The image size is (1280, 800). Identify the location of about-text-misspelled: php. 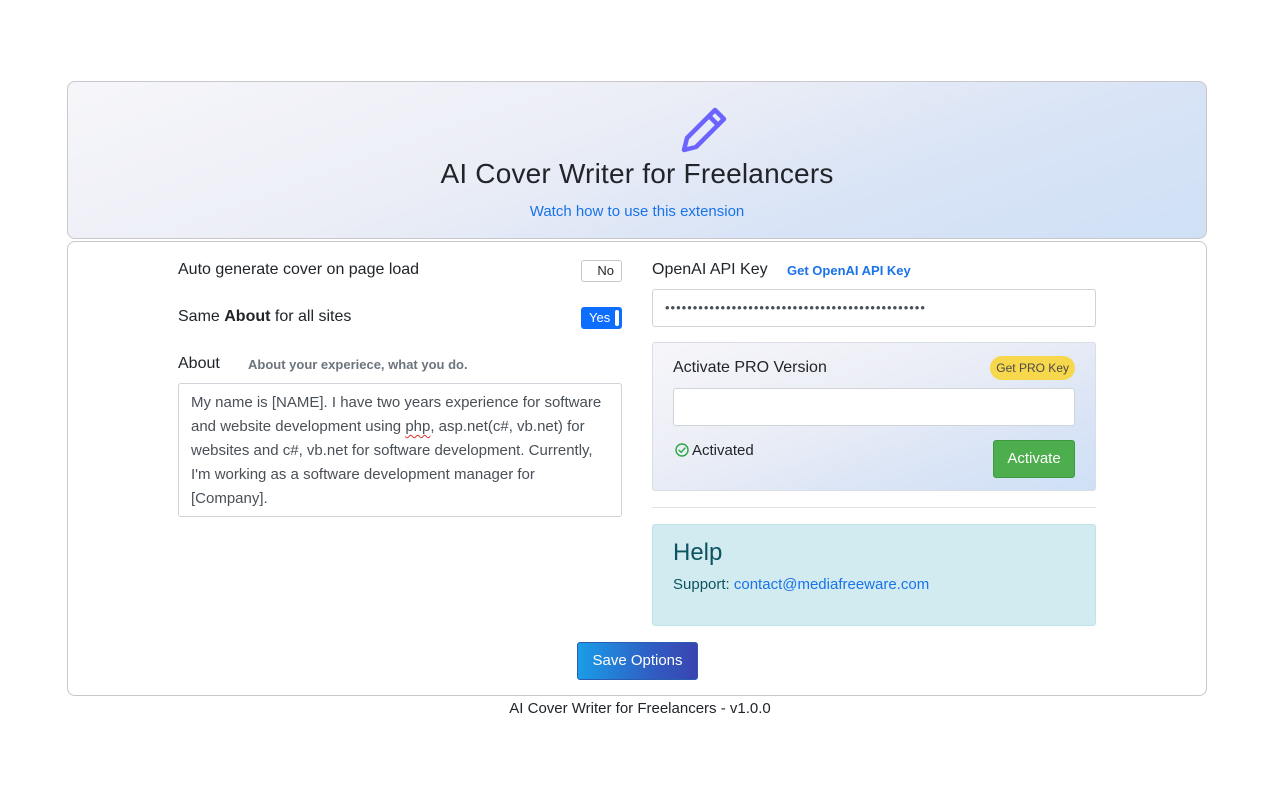
(418, 426).